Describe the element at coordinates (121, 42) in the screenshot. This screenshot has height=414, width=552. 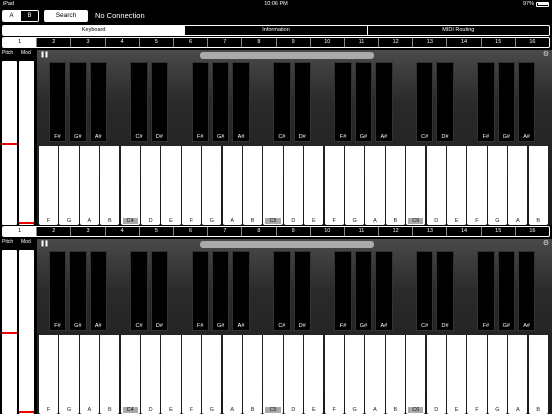
I see `channel-tab: 4` at that location.